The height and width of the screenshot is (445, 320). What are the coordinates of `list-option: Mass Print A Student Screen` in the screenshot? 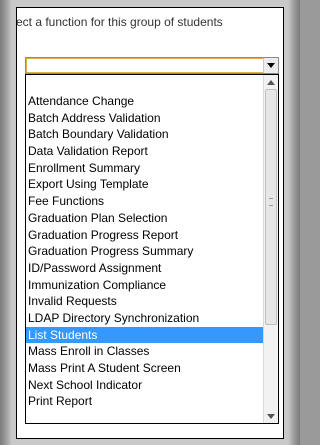 It's located at (145, 368).